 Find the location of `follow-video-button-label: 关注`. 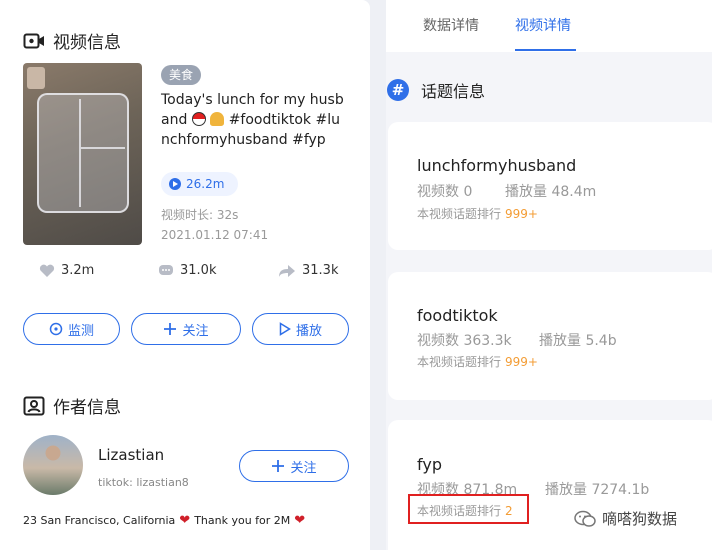

follow-video-button-label: 关注 is located at coordinates (195, 331).